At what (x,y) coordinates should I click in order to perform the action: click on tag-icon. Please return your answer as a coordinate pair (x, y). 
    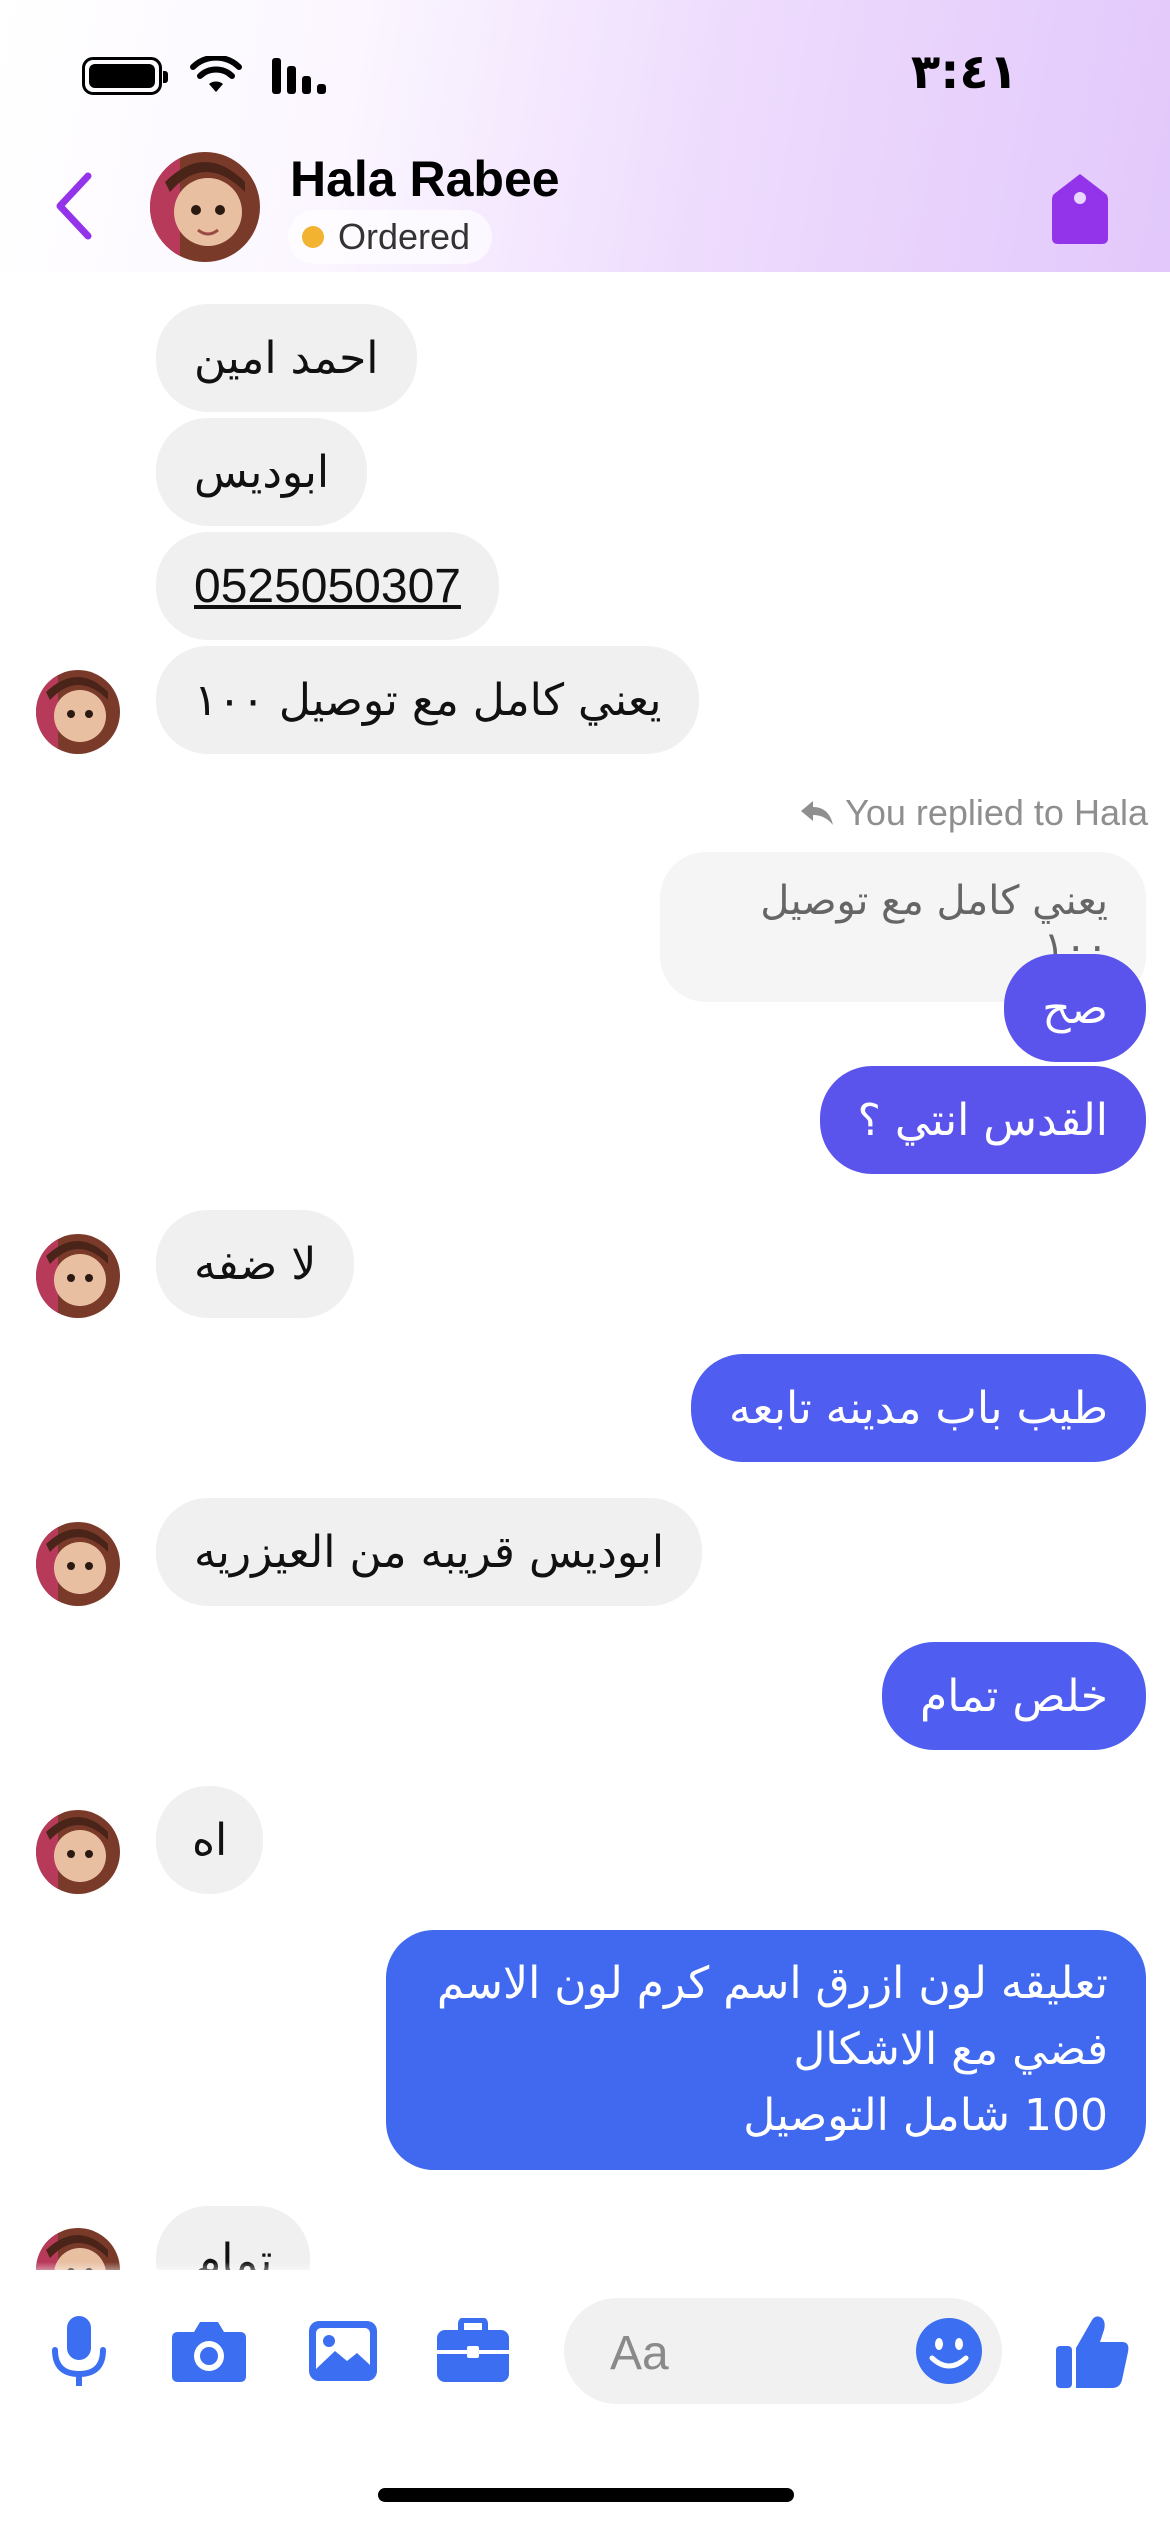
    Looking at the image, I should click on (1080, 209).